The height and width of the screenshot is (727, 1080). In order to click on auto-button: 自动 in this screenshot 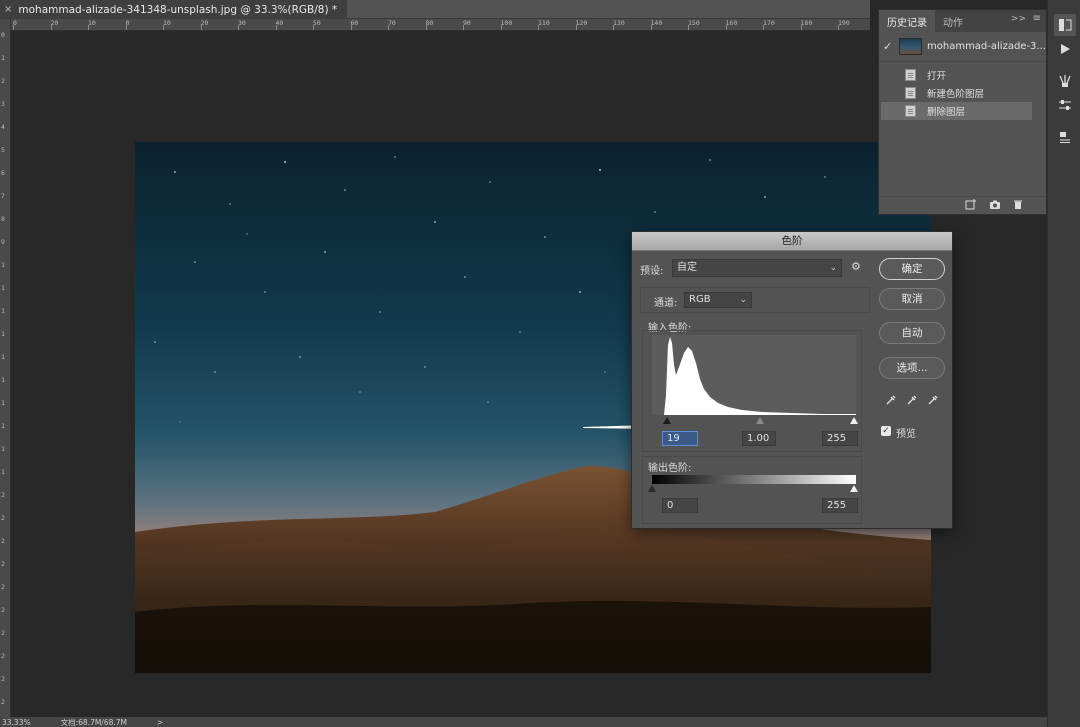, I will do `click(912, 333)`.